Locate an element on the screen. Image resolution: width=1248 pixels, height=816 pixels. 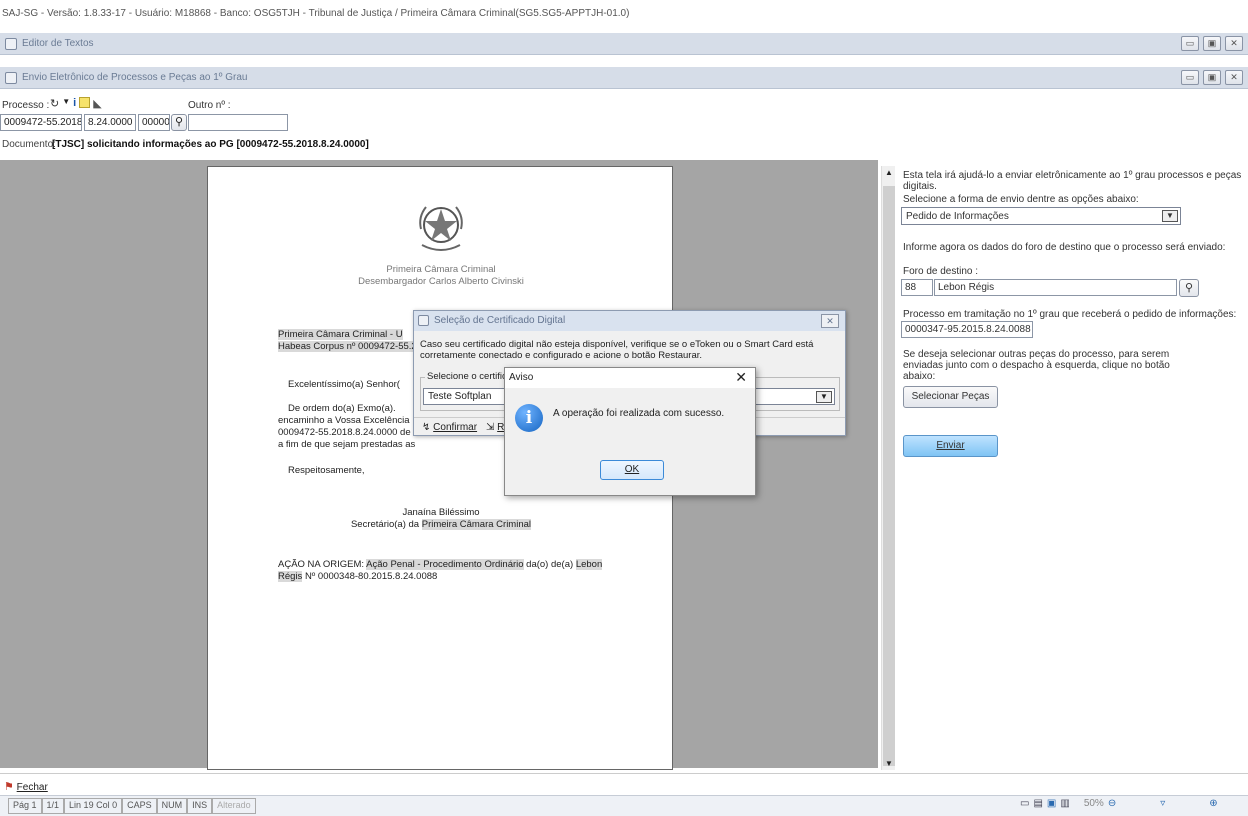
ok-label: OK is located at coordinates (632, 469).